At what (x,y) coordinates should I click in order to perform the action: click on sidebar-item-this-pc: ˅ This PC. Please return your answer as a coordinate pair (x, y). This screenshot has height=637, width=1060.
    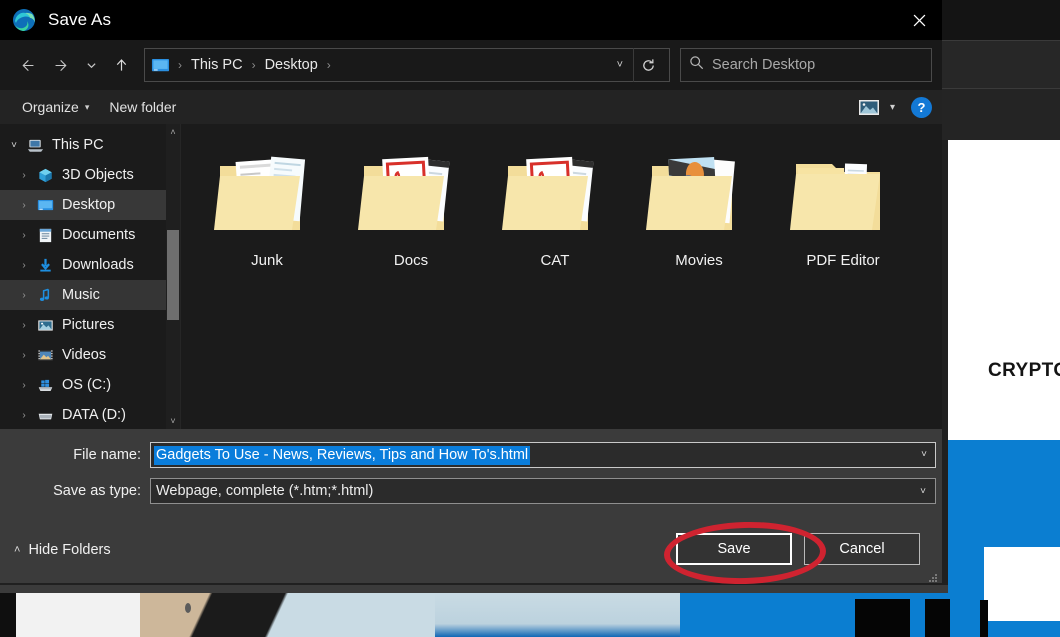
    Looking at the image, I should click on (90, 145).